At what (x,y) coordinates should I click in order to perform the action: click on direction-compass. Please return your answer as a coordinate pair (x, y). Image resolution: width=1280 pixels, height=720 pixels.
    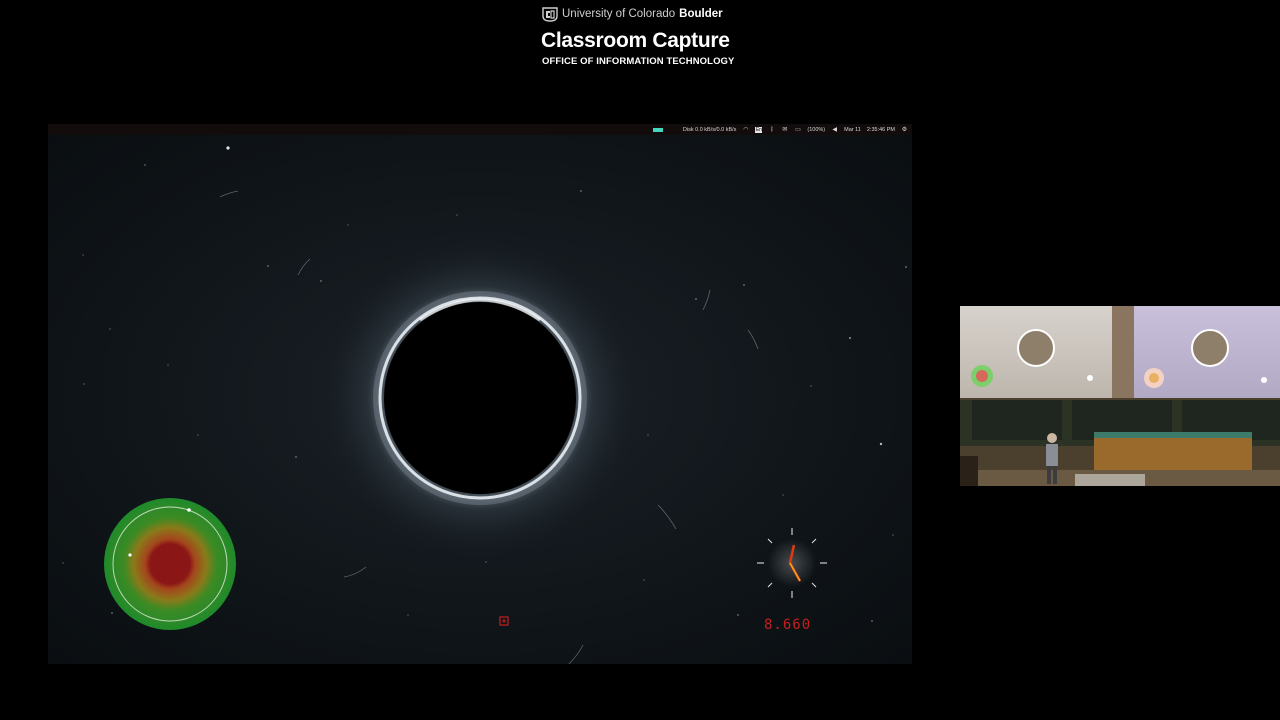
    Looking at the image, I should click on (792, 563).